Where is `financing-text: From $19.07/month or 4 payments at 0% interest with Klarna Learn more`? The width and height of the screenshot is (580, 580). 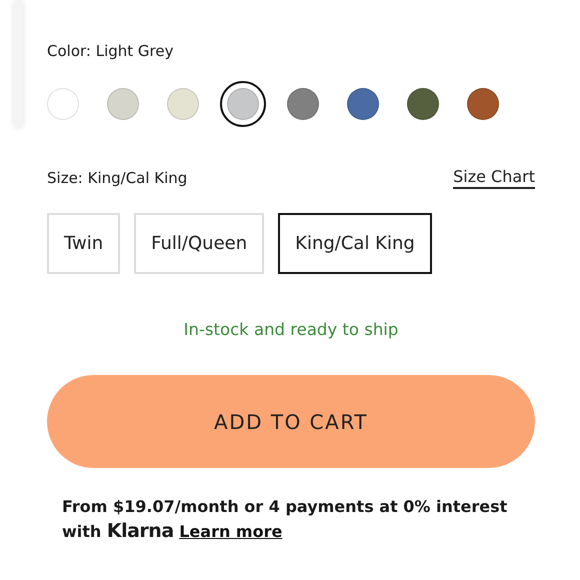 financing-text: From $19.07/month or 4 payments at 0% interest with Klarna Learn more is located at coordinates (285, 520).